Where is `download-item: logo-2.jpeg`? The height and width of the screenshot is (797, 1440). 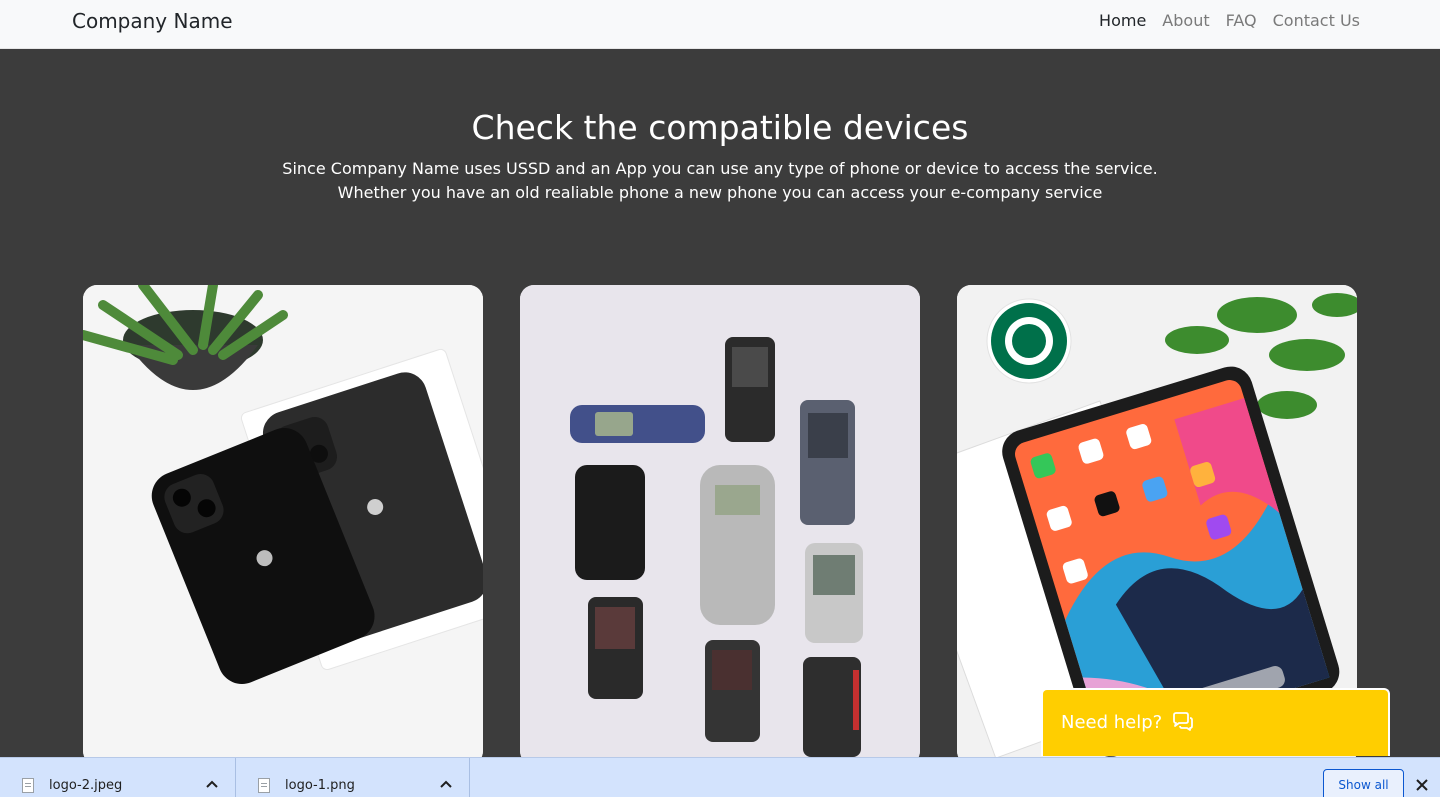
download-item: logo-2.jpeg is located at coordinates (118, 777).